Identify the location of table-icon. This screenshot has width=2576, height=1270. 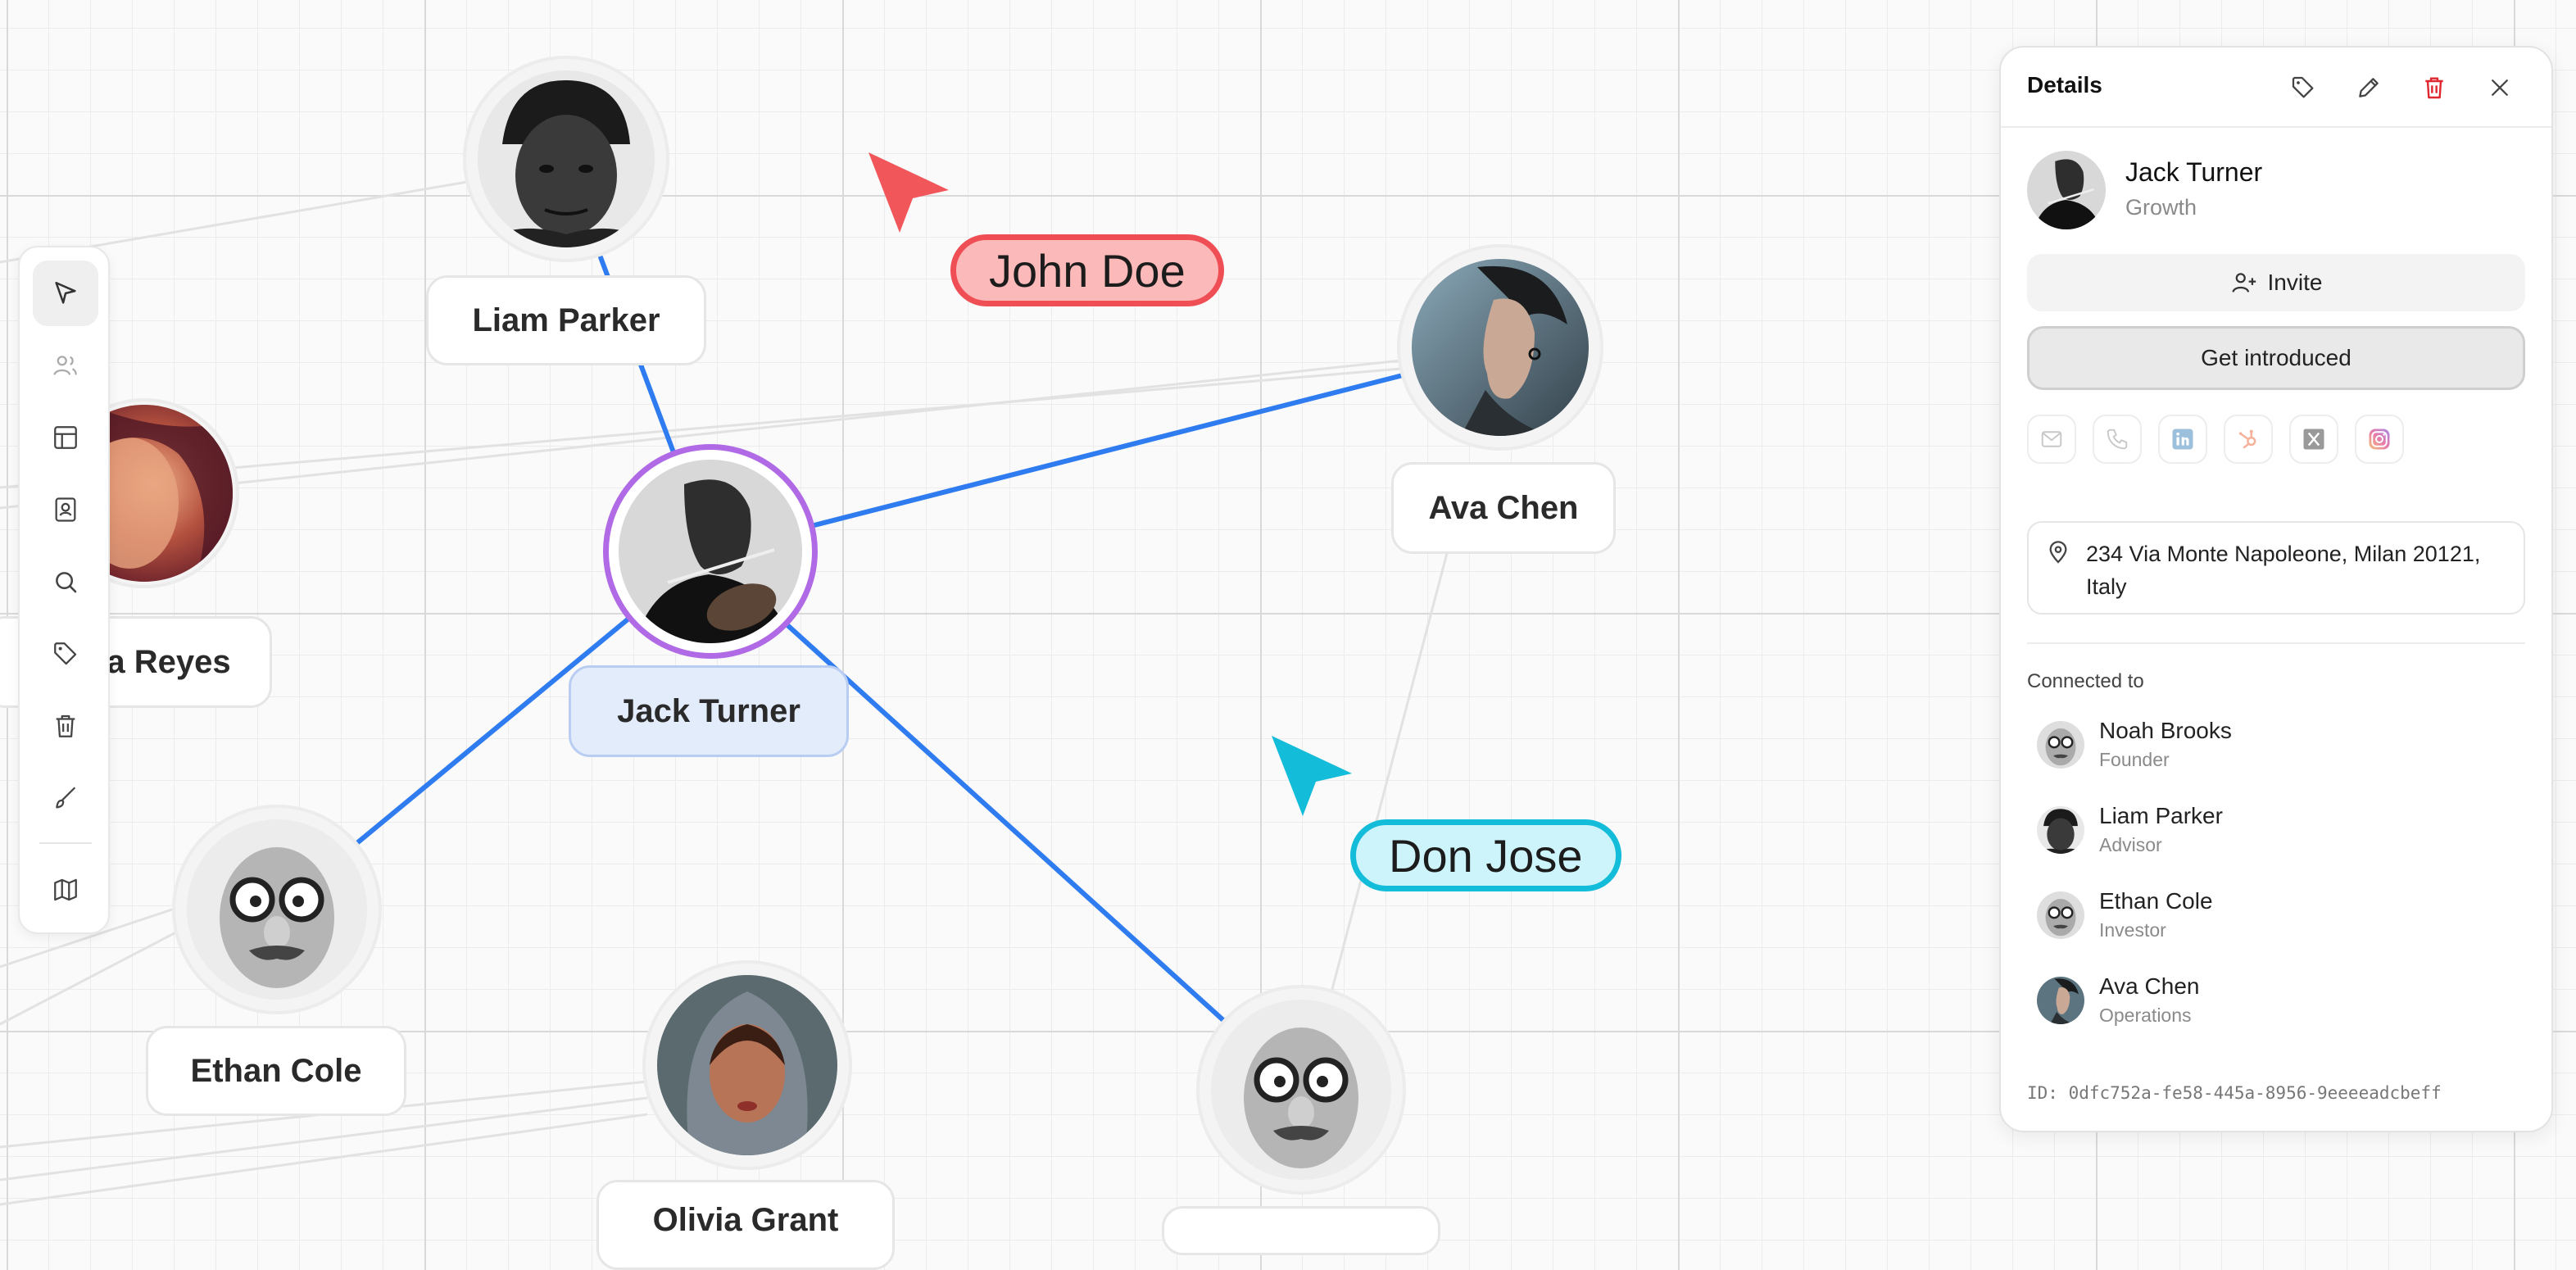
(65, 437).